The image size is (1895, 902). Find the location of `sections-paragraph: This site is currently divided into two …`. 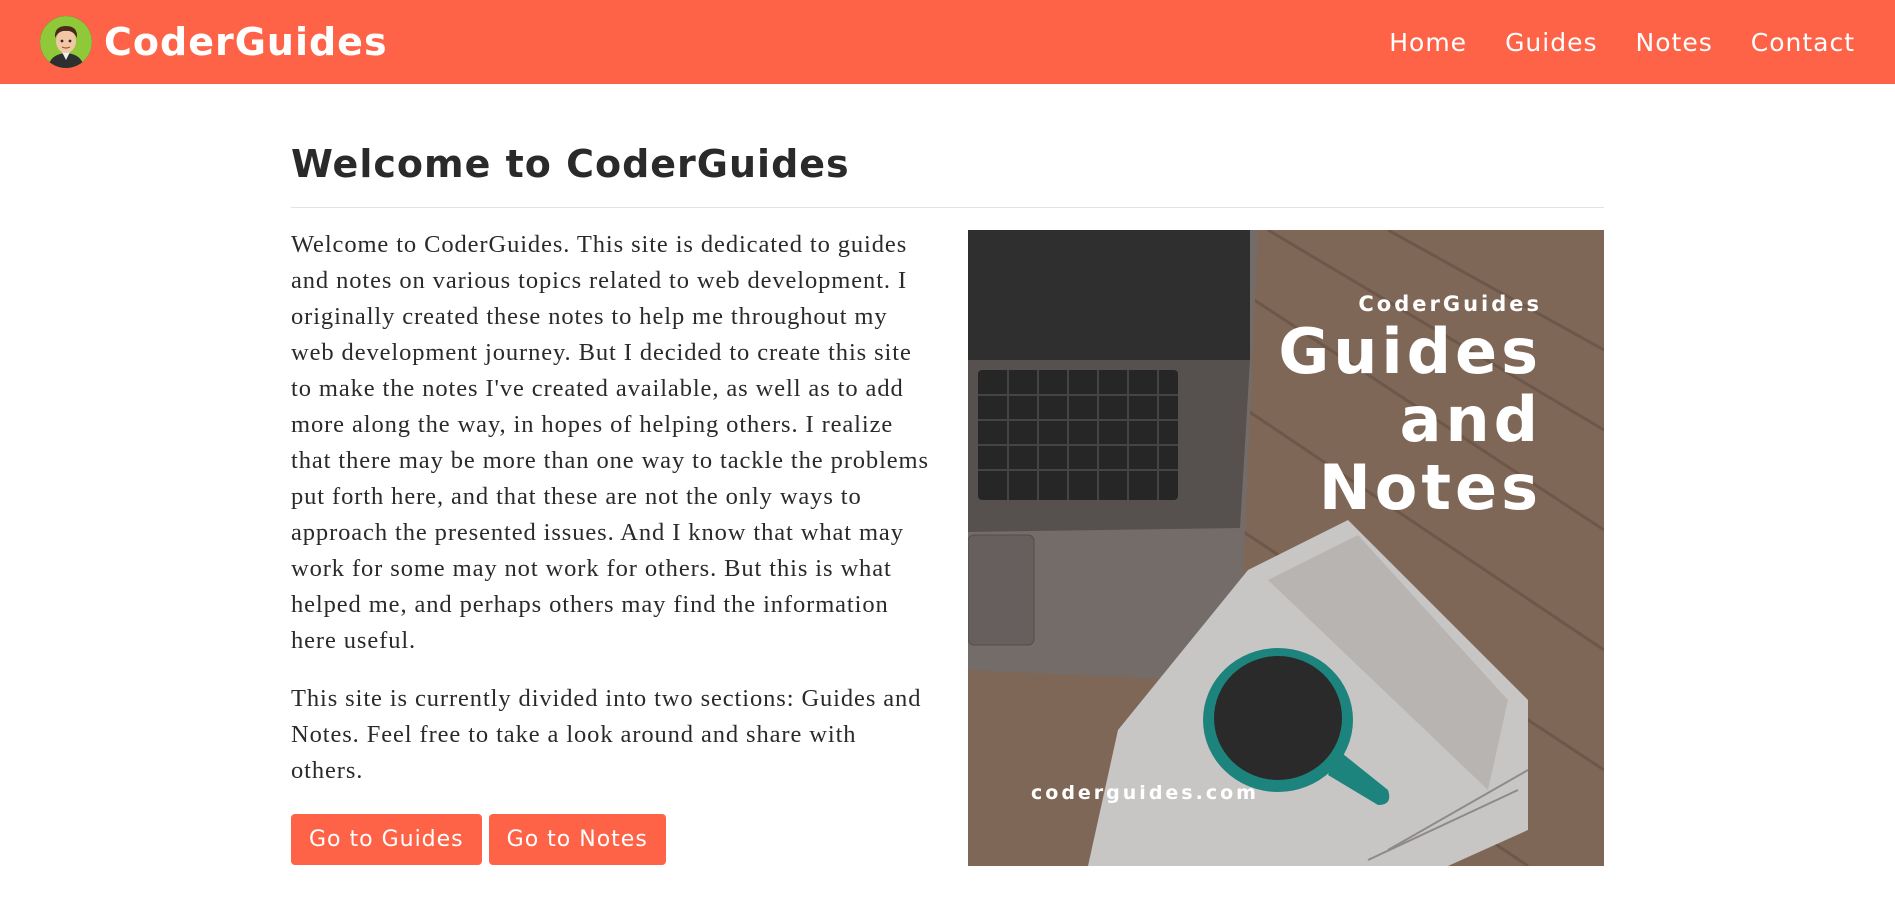

sections-paragraph: This site is currently divided into two … is located at coordinates (606, 734).